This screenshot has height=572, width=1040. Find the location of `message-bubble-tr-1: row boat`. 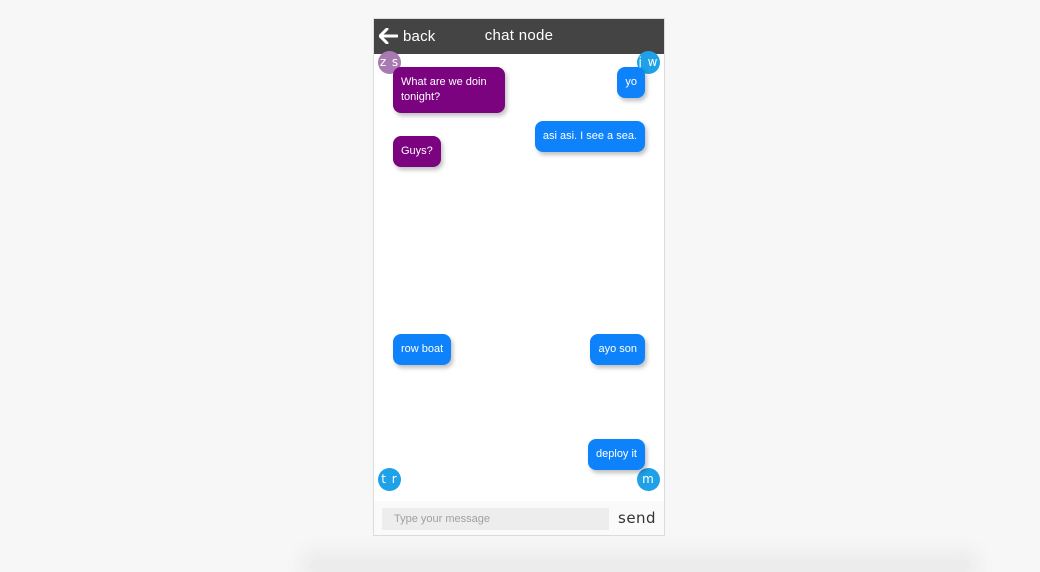

message-bubble-tr-1: row boat is located at coordinates (422, 349).